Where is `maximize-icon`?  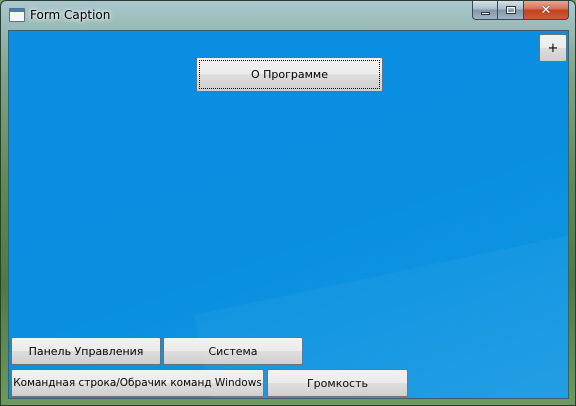
maximize-icon is located at coordinates (510, 10).